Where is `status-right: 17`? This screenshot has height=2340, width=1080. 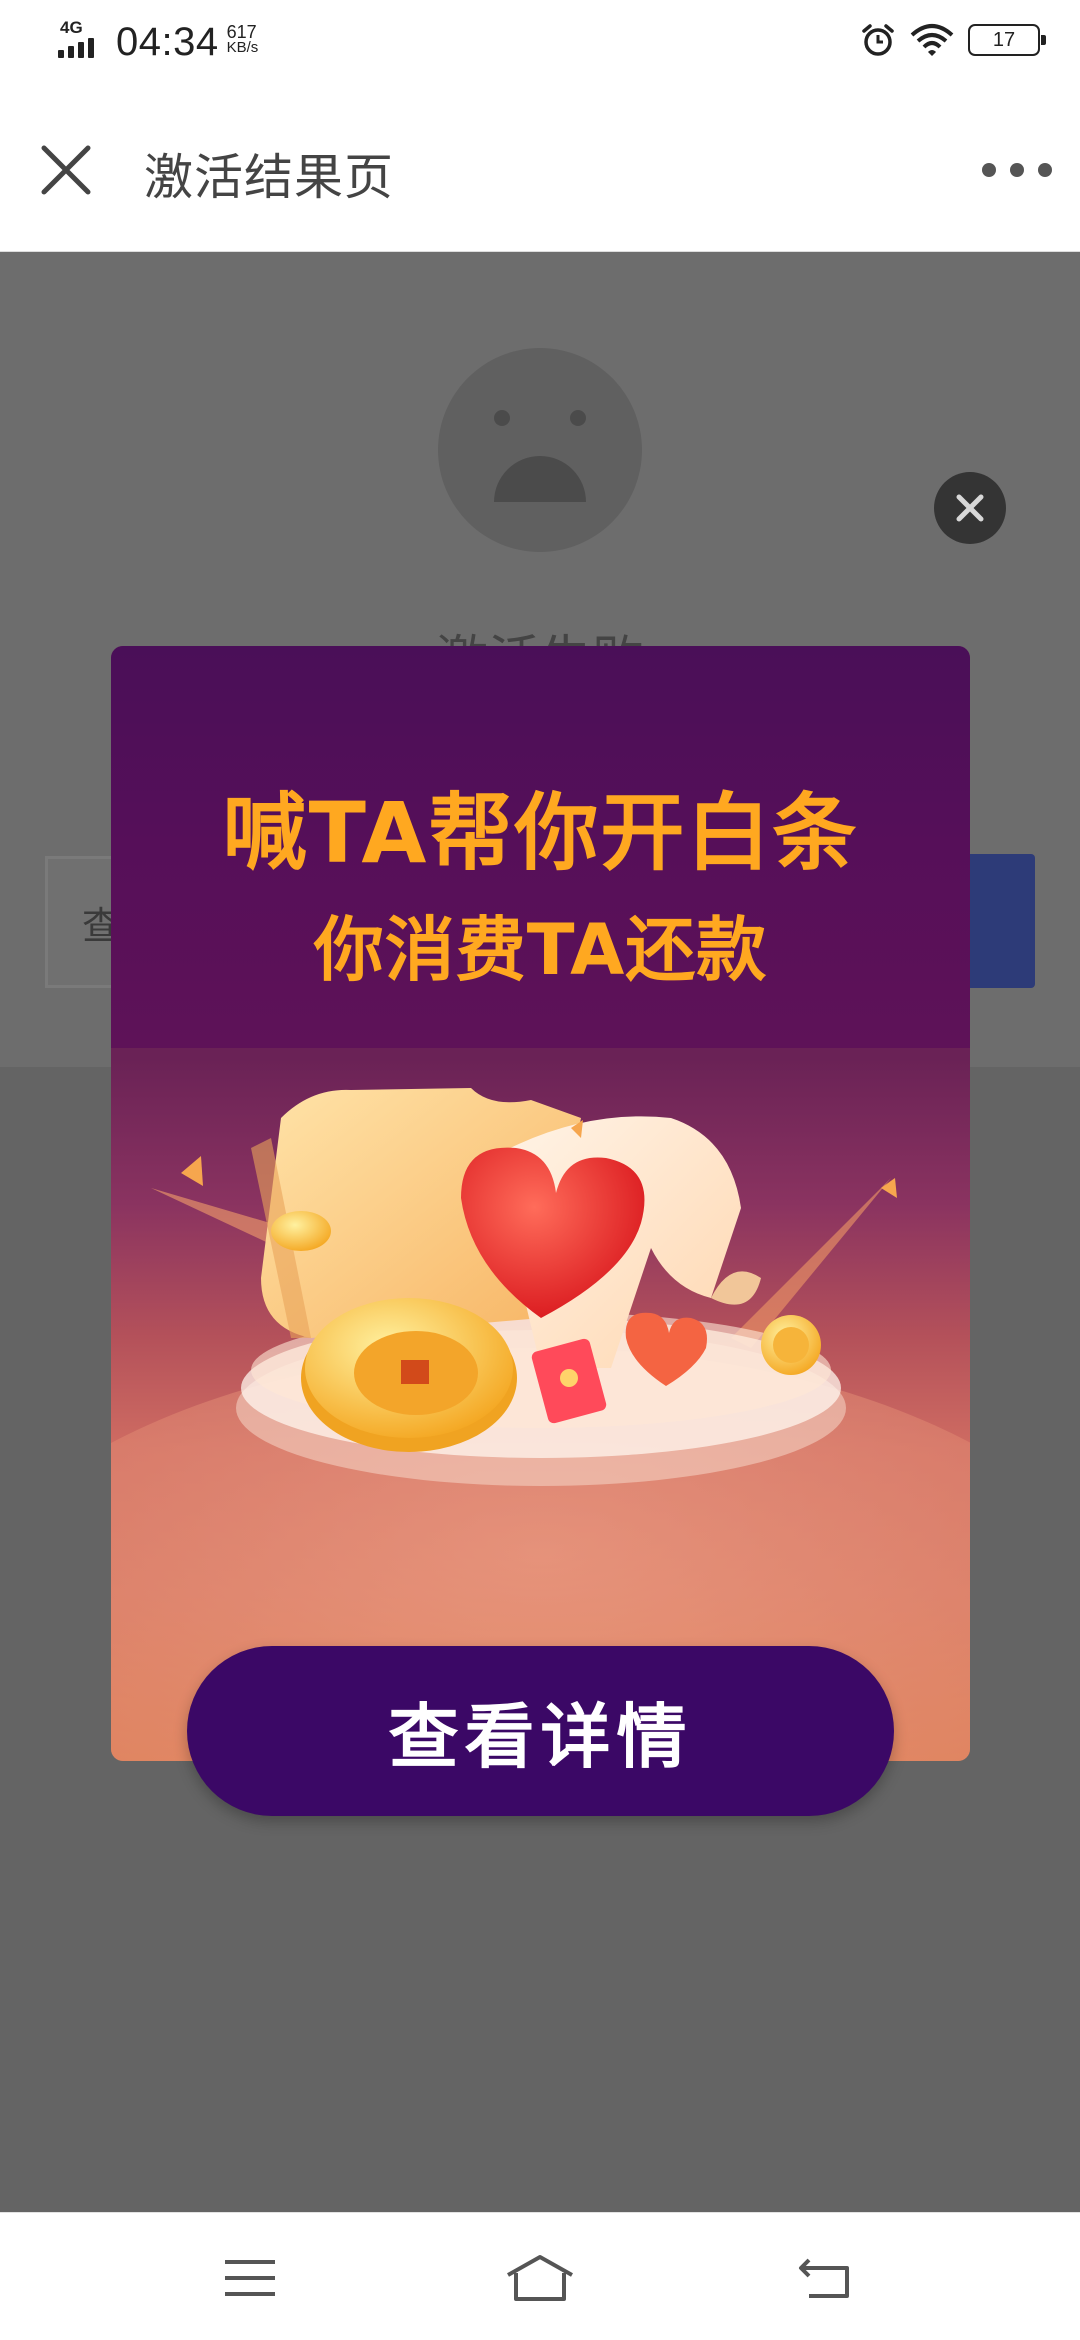 status-right: 17 is located at coordinates (953, 40).